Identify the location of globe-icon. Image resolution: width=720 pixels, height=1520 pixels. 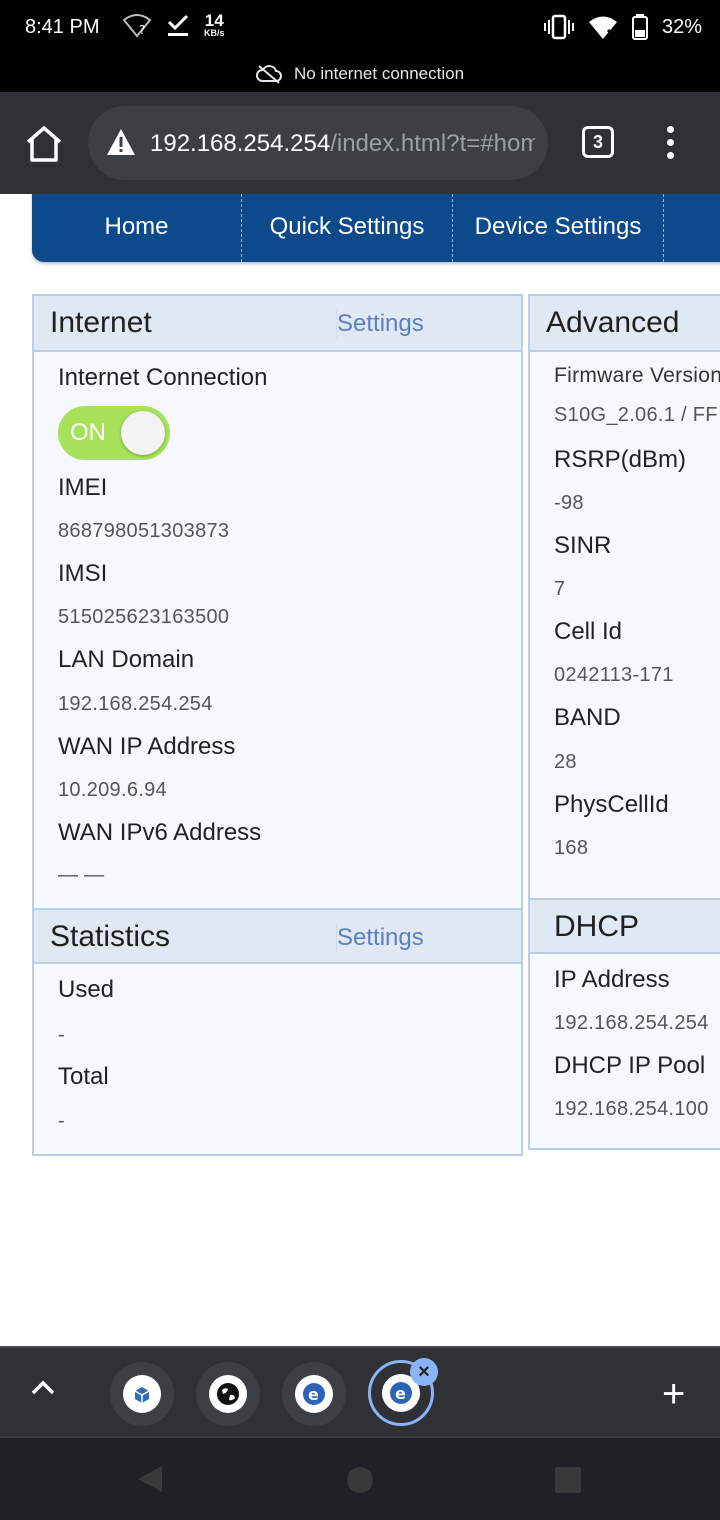
(228, 1394).